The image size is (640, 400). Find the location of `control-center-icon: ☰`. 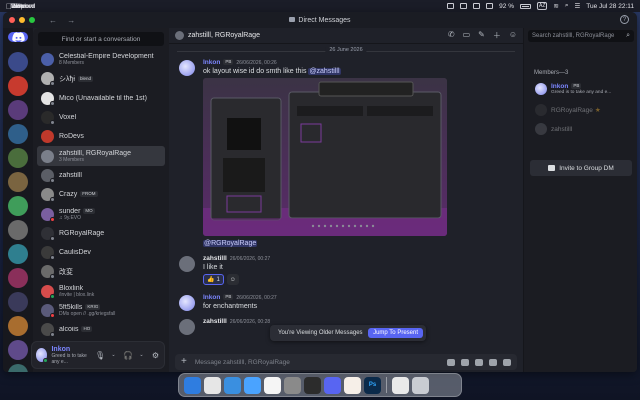

control-center-icon: ☰ is located at coordinates (577, 6).